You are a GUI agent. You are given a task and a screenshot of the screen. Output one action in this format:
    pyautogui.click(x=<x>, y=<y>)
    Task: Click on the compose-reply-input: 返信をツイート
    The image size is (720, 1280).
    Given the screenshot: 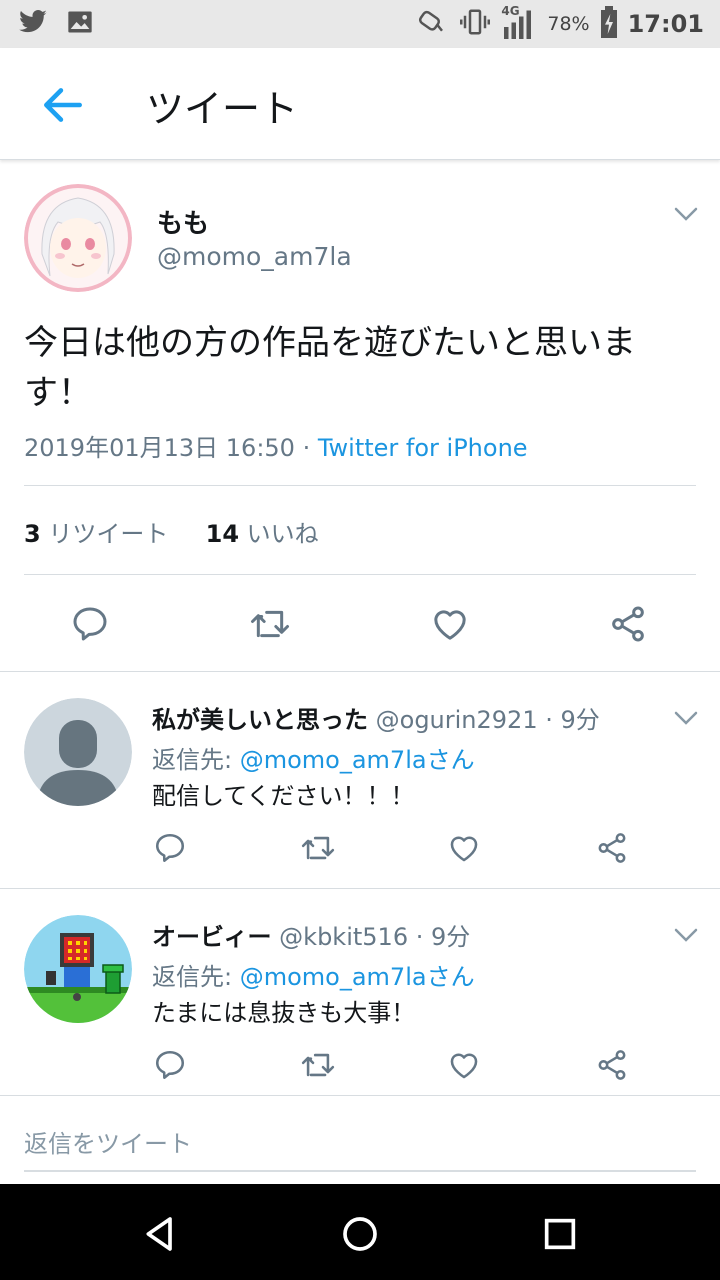 What is the action you would take?
    pyautogui.click(x=108, y=1141)
    